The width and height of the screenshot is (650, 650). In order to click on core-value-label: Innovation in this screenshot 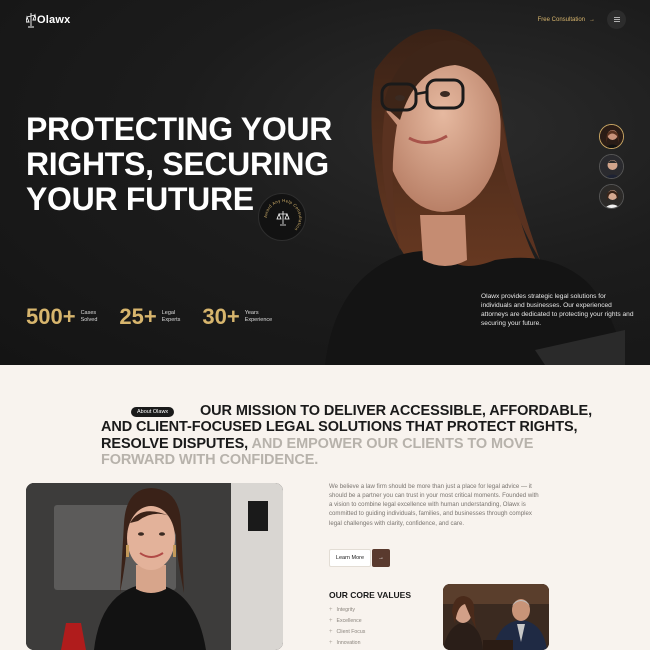, I will do `click(348, 642)`.